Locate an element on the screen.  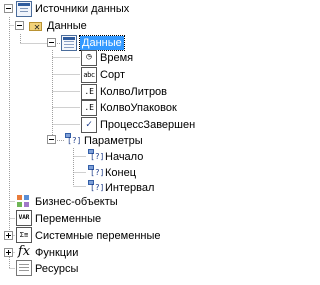
collapse-toggle-connection is located at coordinates (19, 25).